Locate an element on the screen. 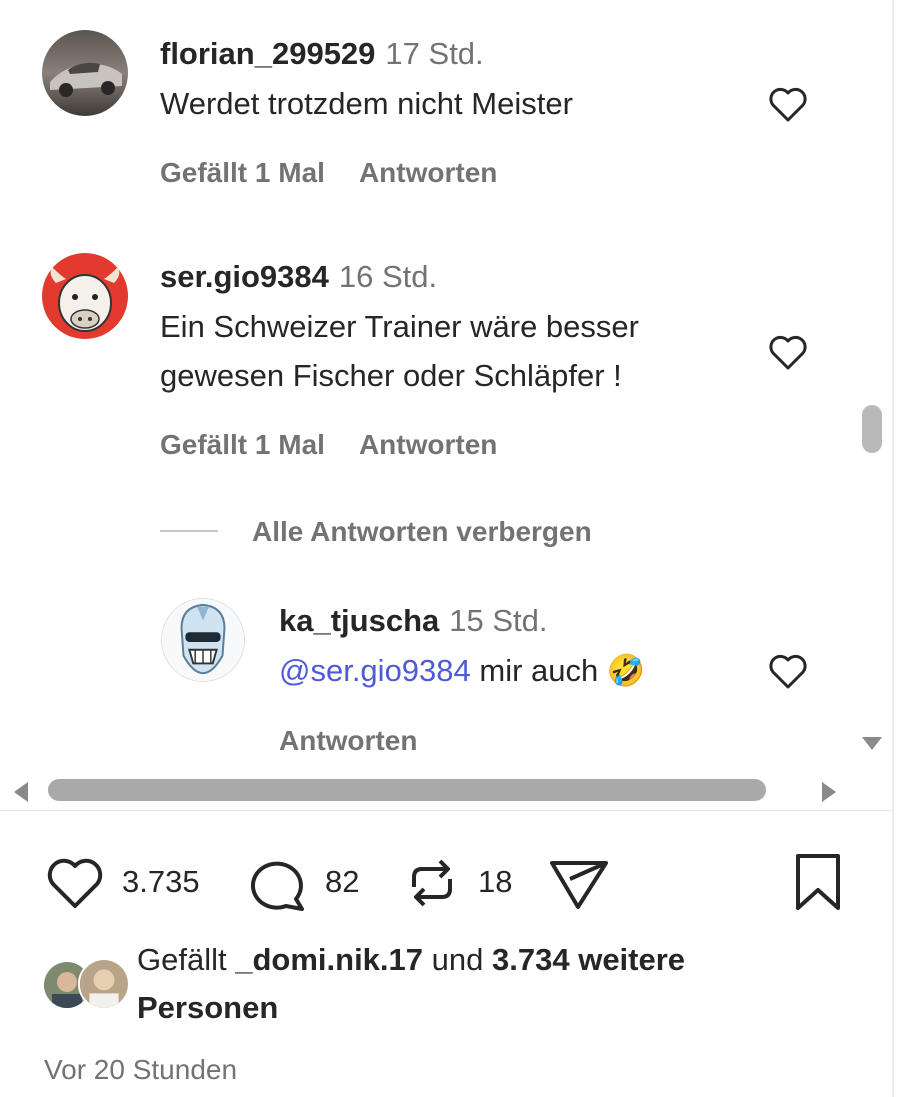 The image size is (900, 1097). like-heart-icon is located at coordinates (75, 883).